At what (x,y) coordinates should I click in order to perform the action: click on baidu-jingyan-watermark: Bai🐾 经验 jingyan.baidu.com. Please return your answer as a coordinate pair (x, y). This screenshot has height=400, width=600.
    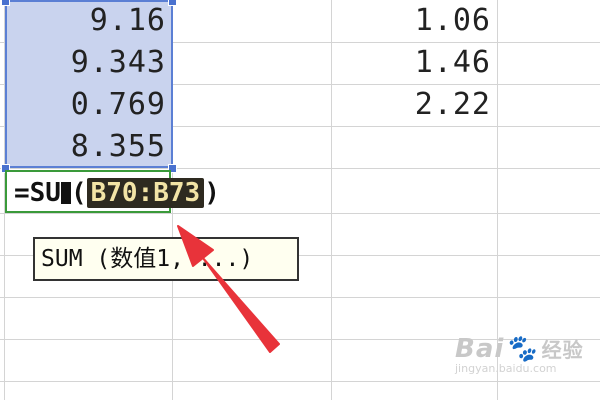
    Looking at the image, I should click on (525, 364).